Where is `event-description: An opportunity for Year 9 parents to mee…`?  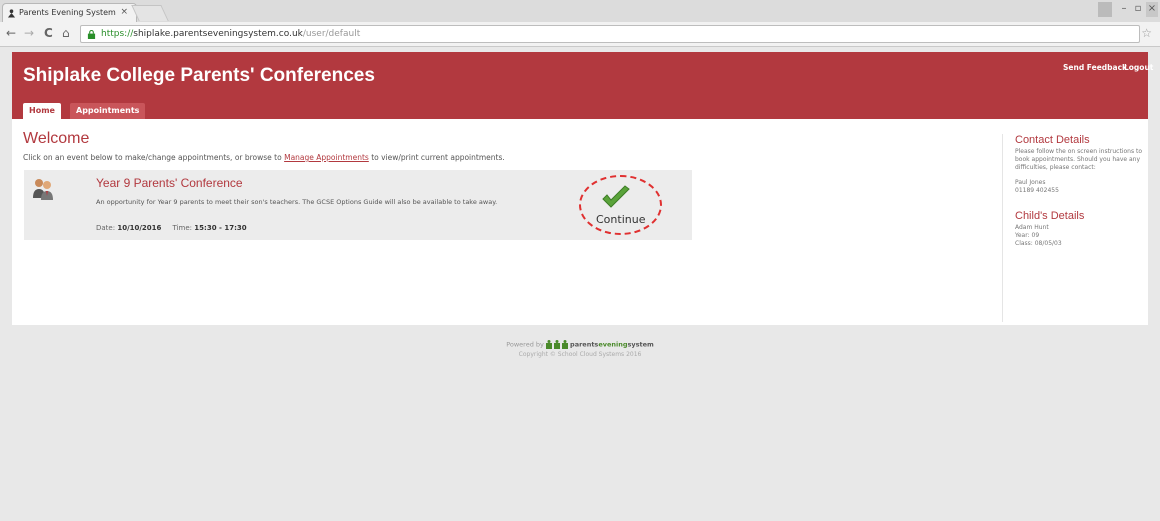
event-description: An opportunity for Year 9 parents to mee… is located at coordinates (297, 202).